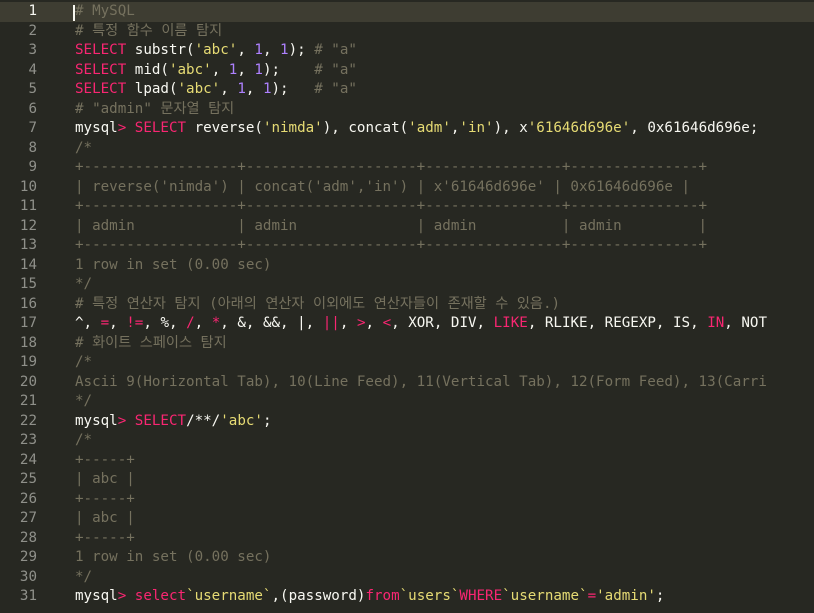 The height and width of the screenshot is (613, 814). I want to click on code-token: , XOR, DIV,, so click(442, 323).